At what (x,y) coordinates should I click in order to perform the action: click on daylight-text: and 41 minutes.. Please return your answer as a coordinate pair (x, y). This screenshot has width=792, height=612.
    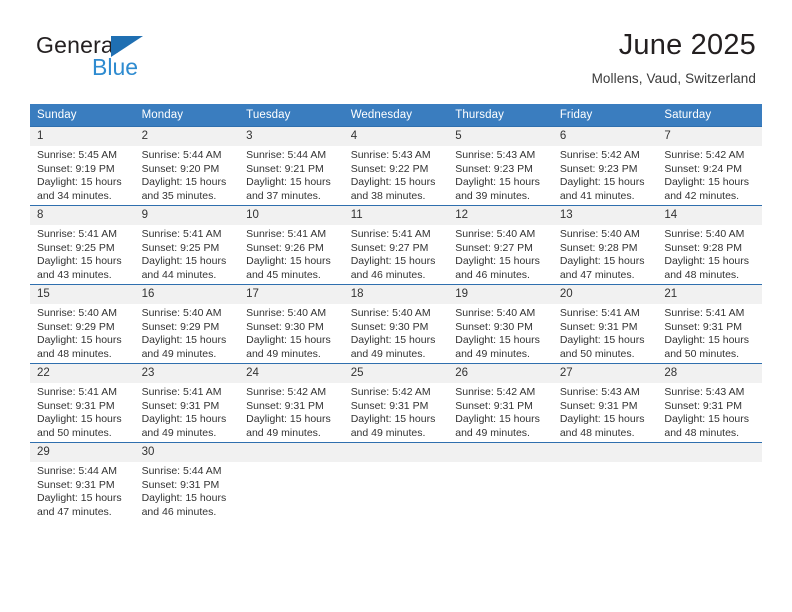
    Looking at the image, I should click on (597, 195).